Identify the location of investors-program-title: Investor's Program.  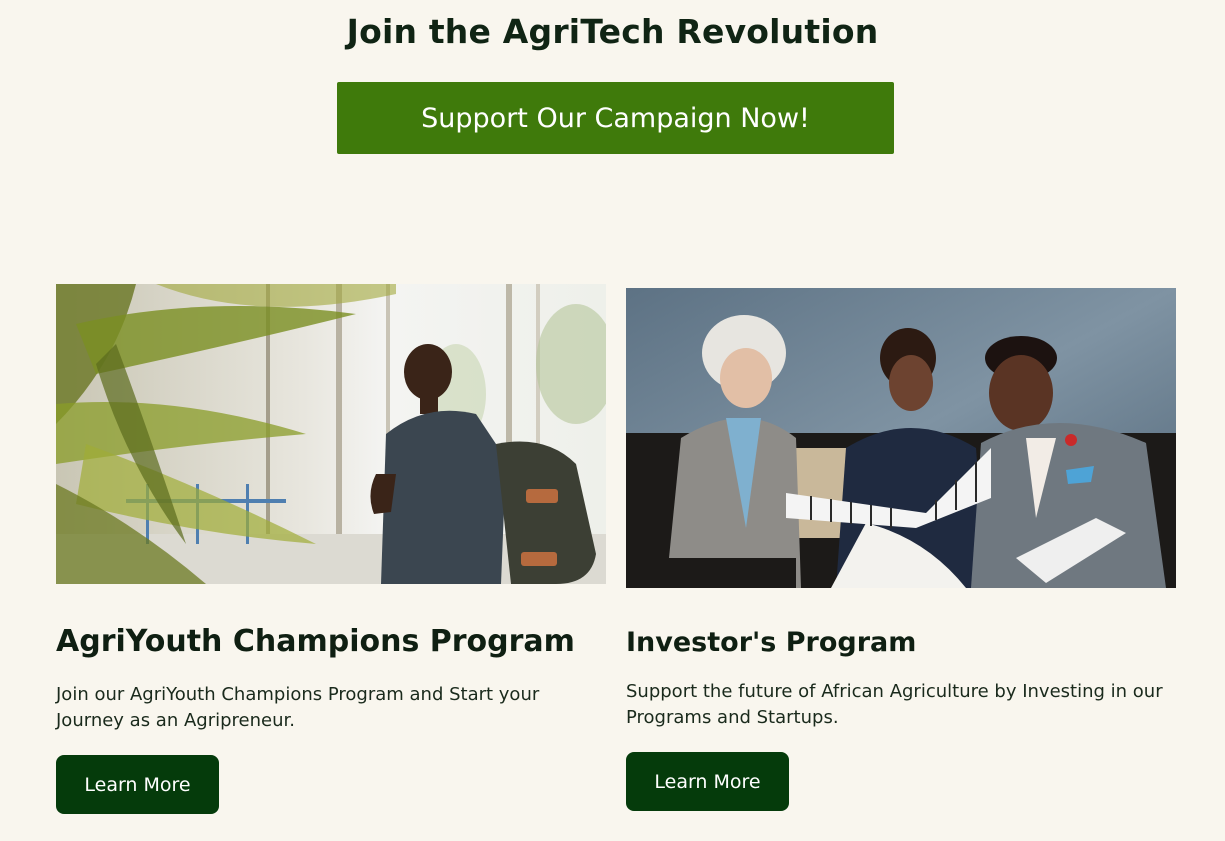
(771, 642).